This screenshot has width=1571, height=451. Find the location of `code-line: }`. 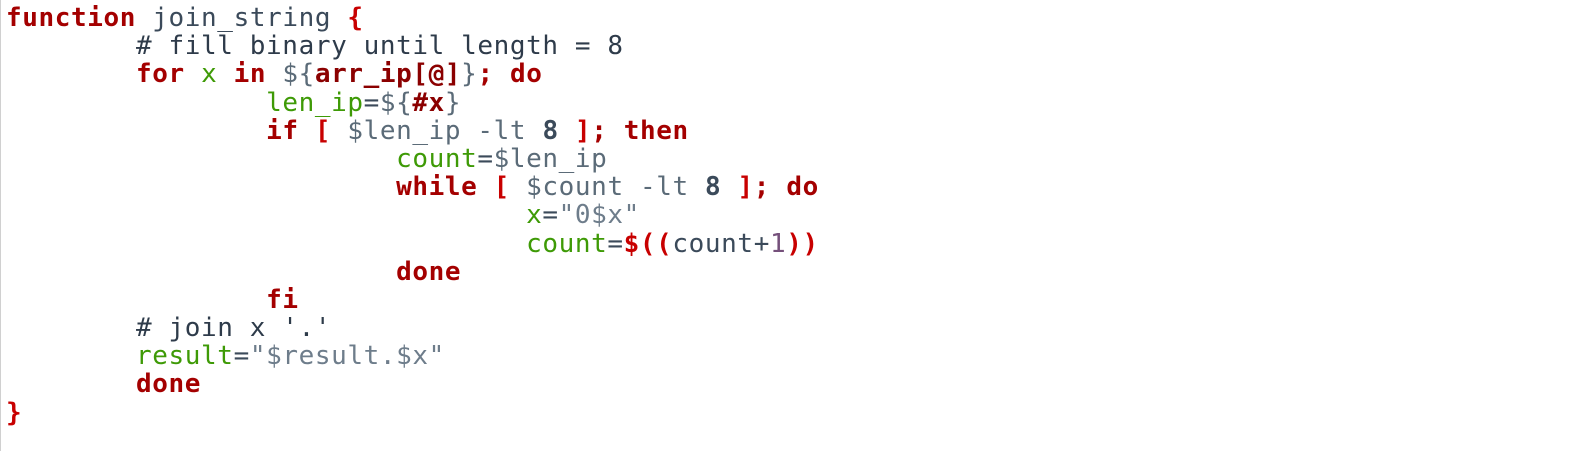

code-line: } is located at coordinates (412, 413).